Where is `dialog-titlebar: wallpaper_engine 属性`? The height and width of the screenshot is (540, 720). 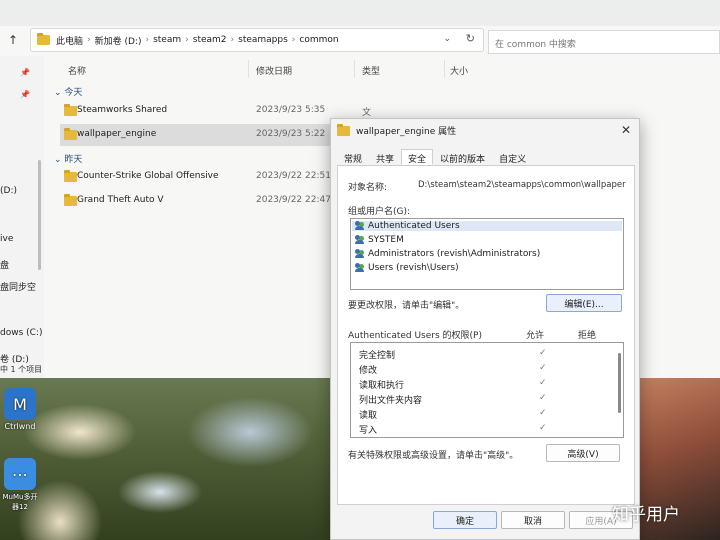
dialog-titlebar: wallpaper_engine 属性 is located at coordinates (397, 130).